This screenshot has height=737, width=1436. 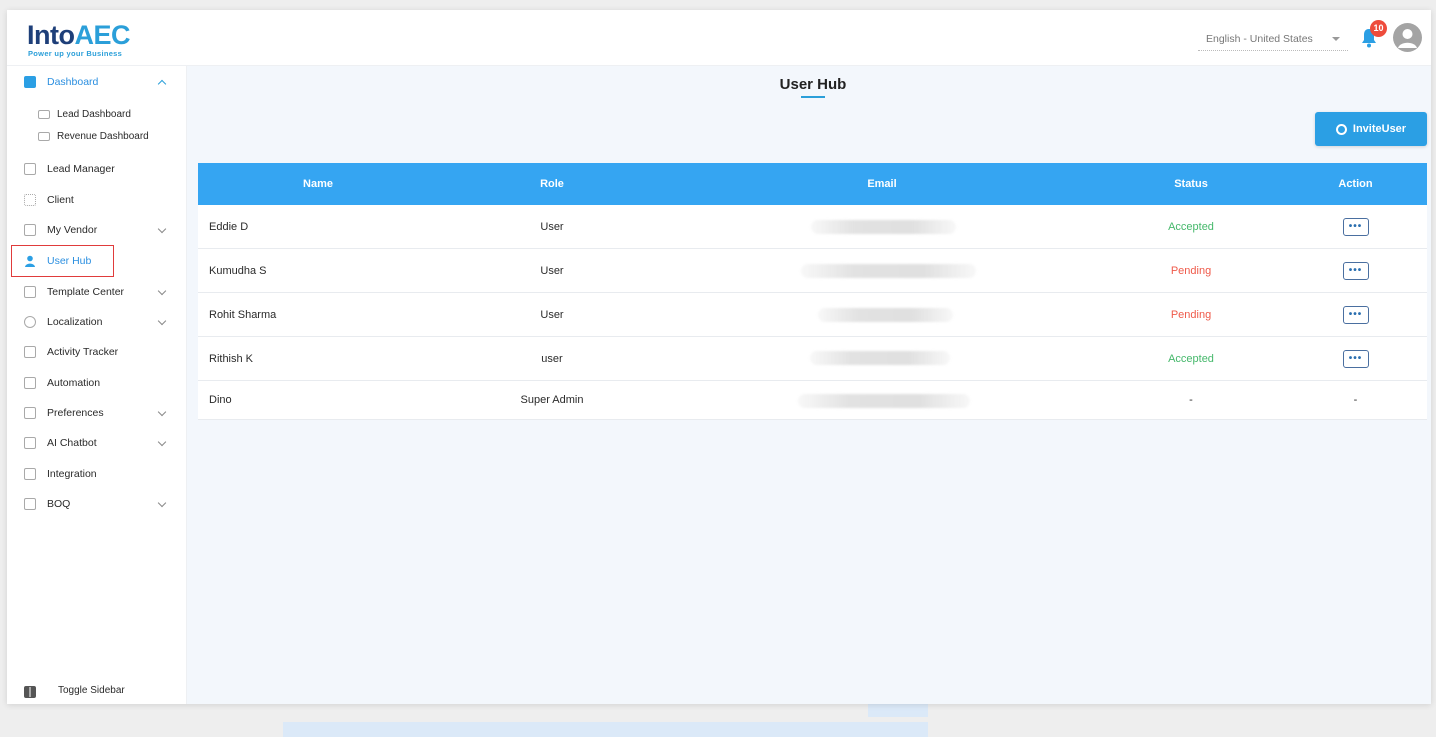 What do you see at coordinates (72, 230) in the screenshot?
I see `sidebar-item-label: My Vendor` at bounding box center [72, 230].